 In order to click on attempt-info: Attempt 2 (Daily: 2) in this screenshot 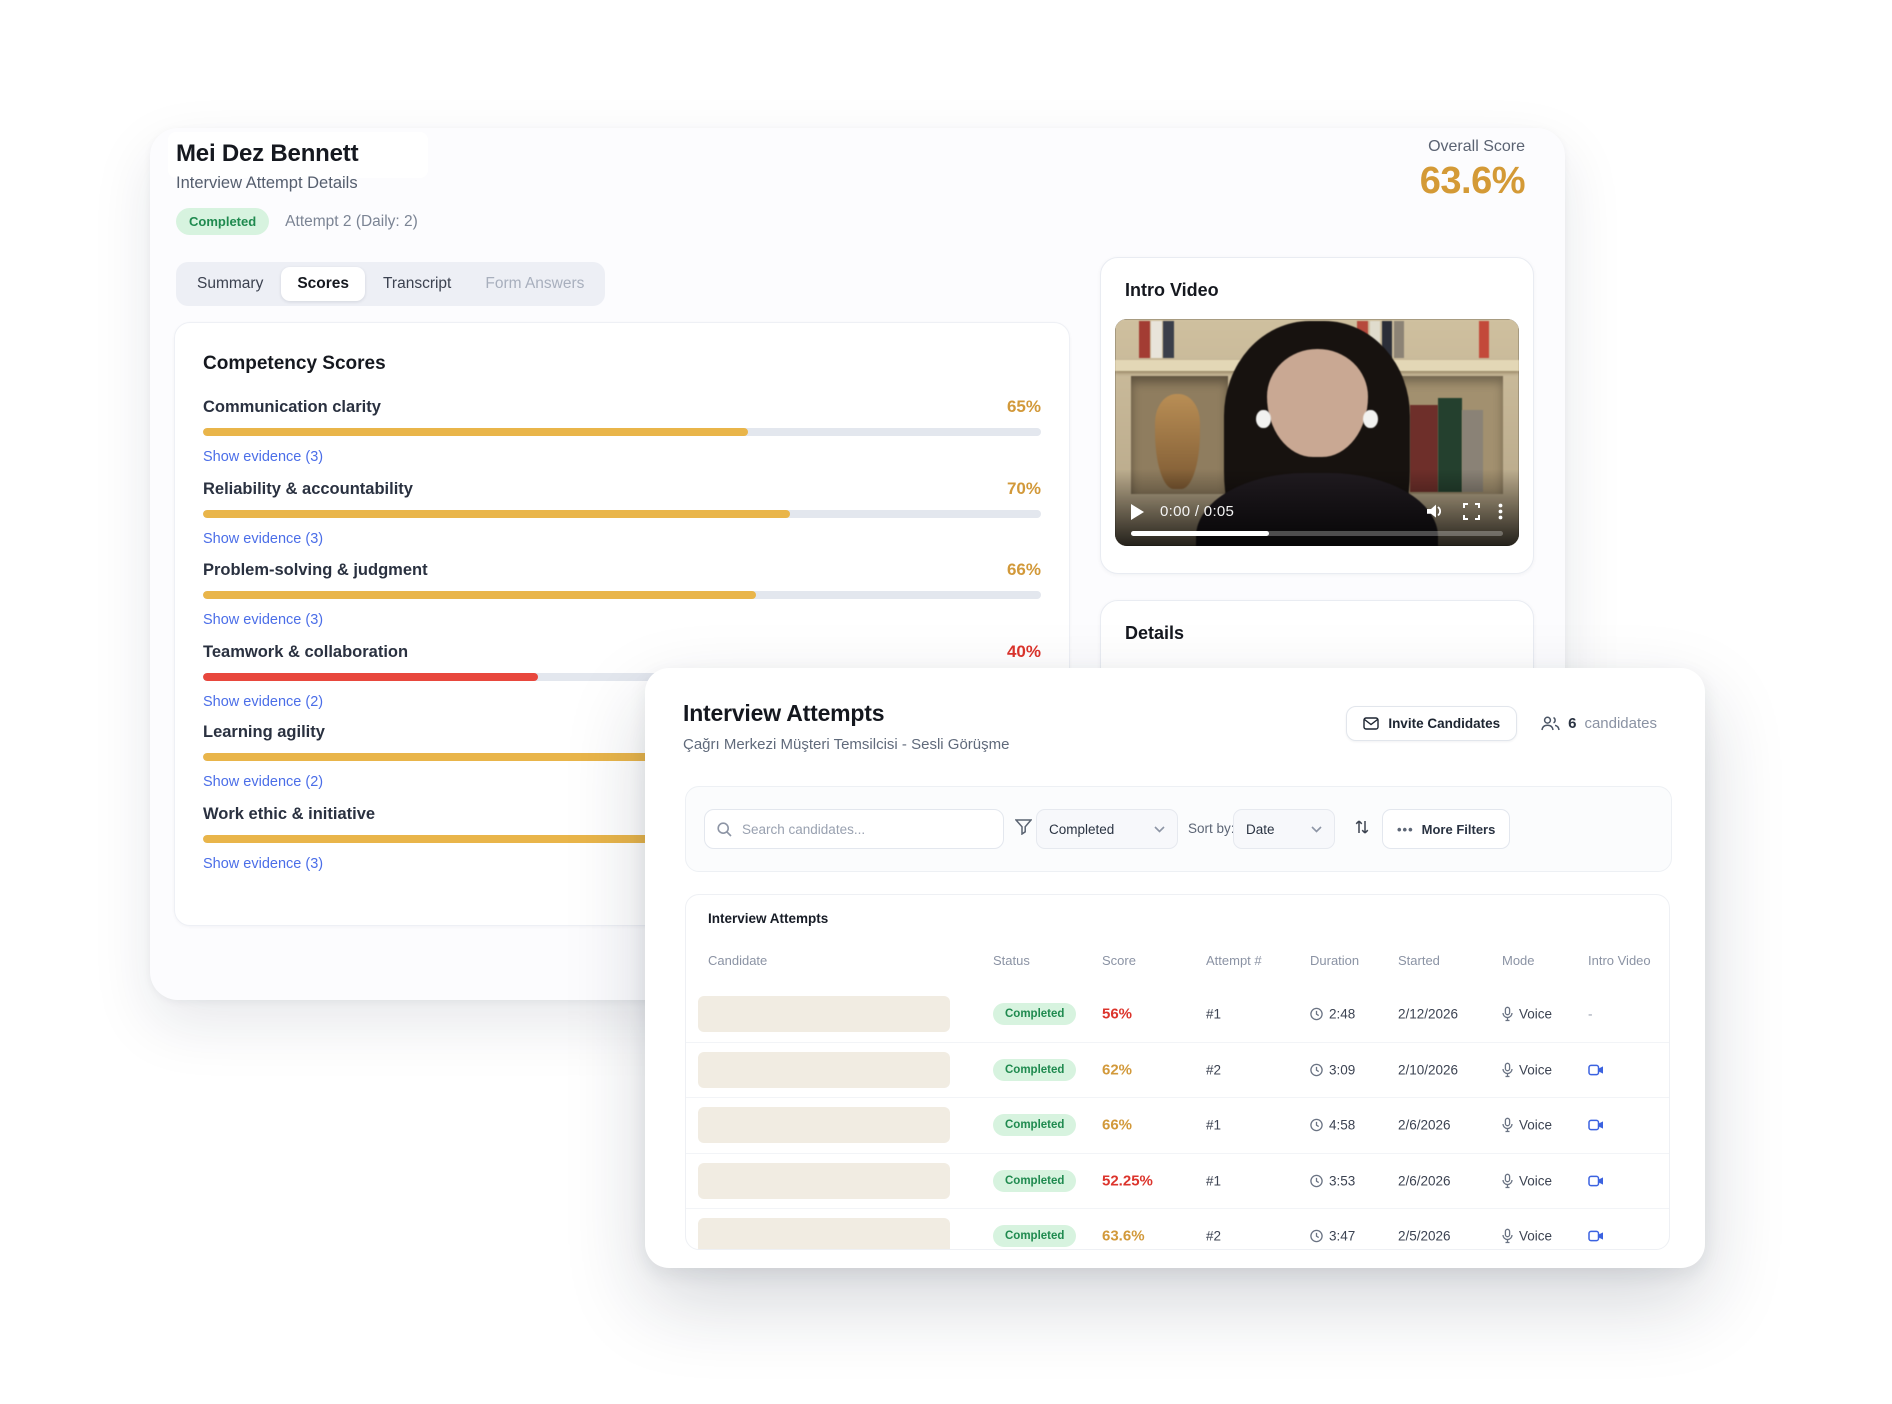, I will do `click(351, 221)`.